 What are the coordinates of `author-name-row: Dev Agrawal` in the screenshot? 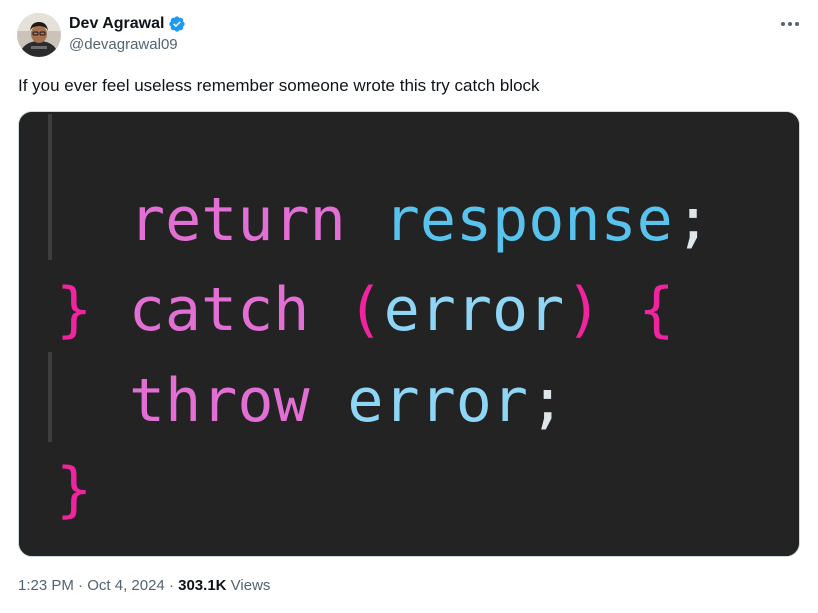 It's located at (127, 24).